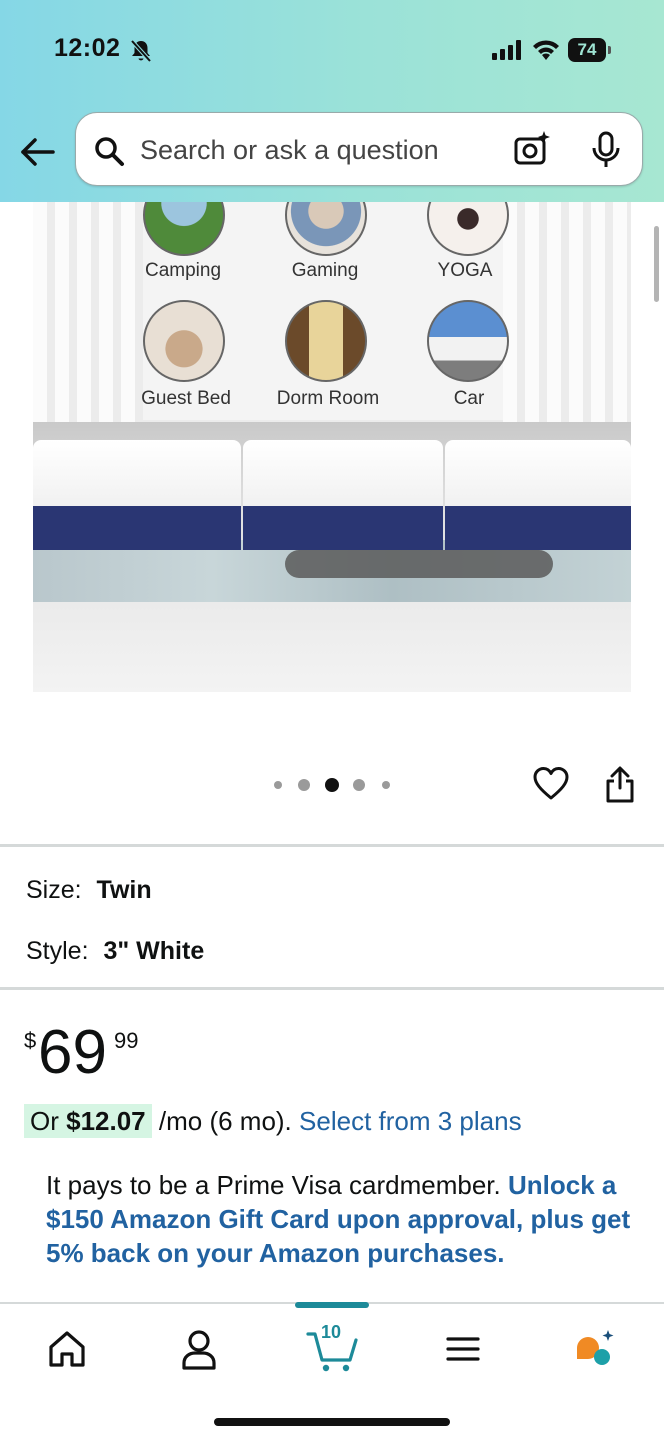 Image resolution: width=664 pixels, height=1440 pixels. I want to click on bottom-navigation: 10, so click(332, 1371).